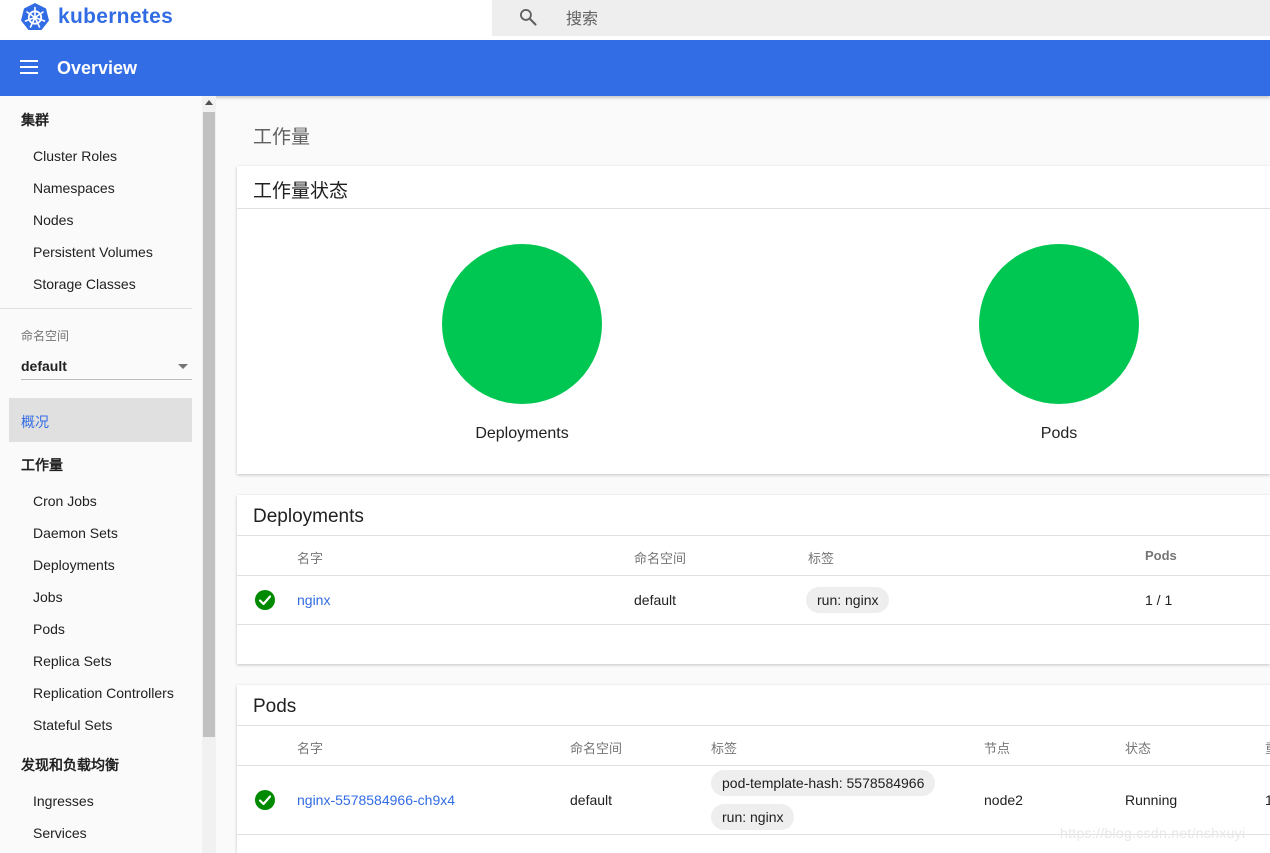 Image resolution: width=1270 pixels, height=853 pixels. Describe the element at coordinates (70, 765) in the screenshot. I see `sidebar-section-discovery: 发现和负载均衡` at that location.